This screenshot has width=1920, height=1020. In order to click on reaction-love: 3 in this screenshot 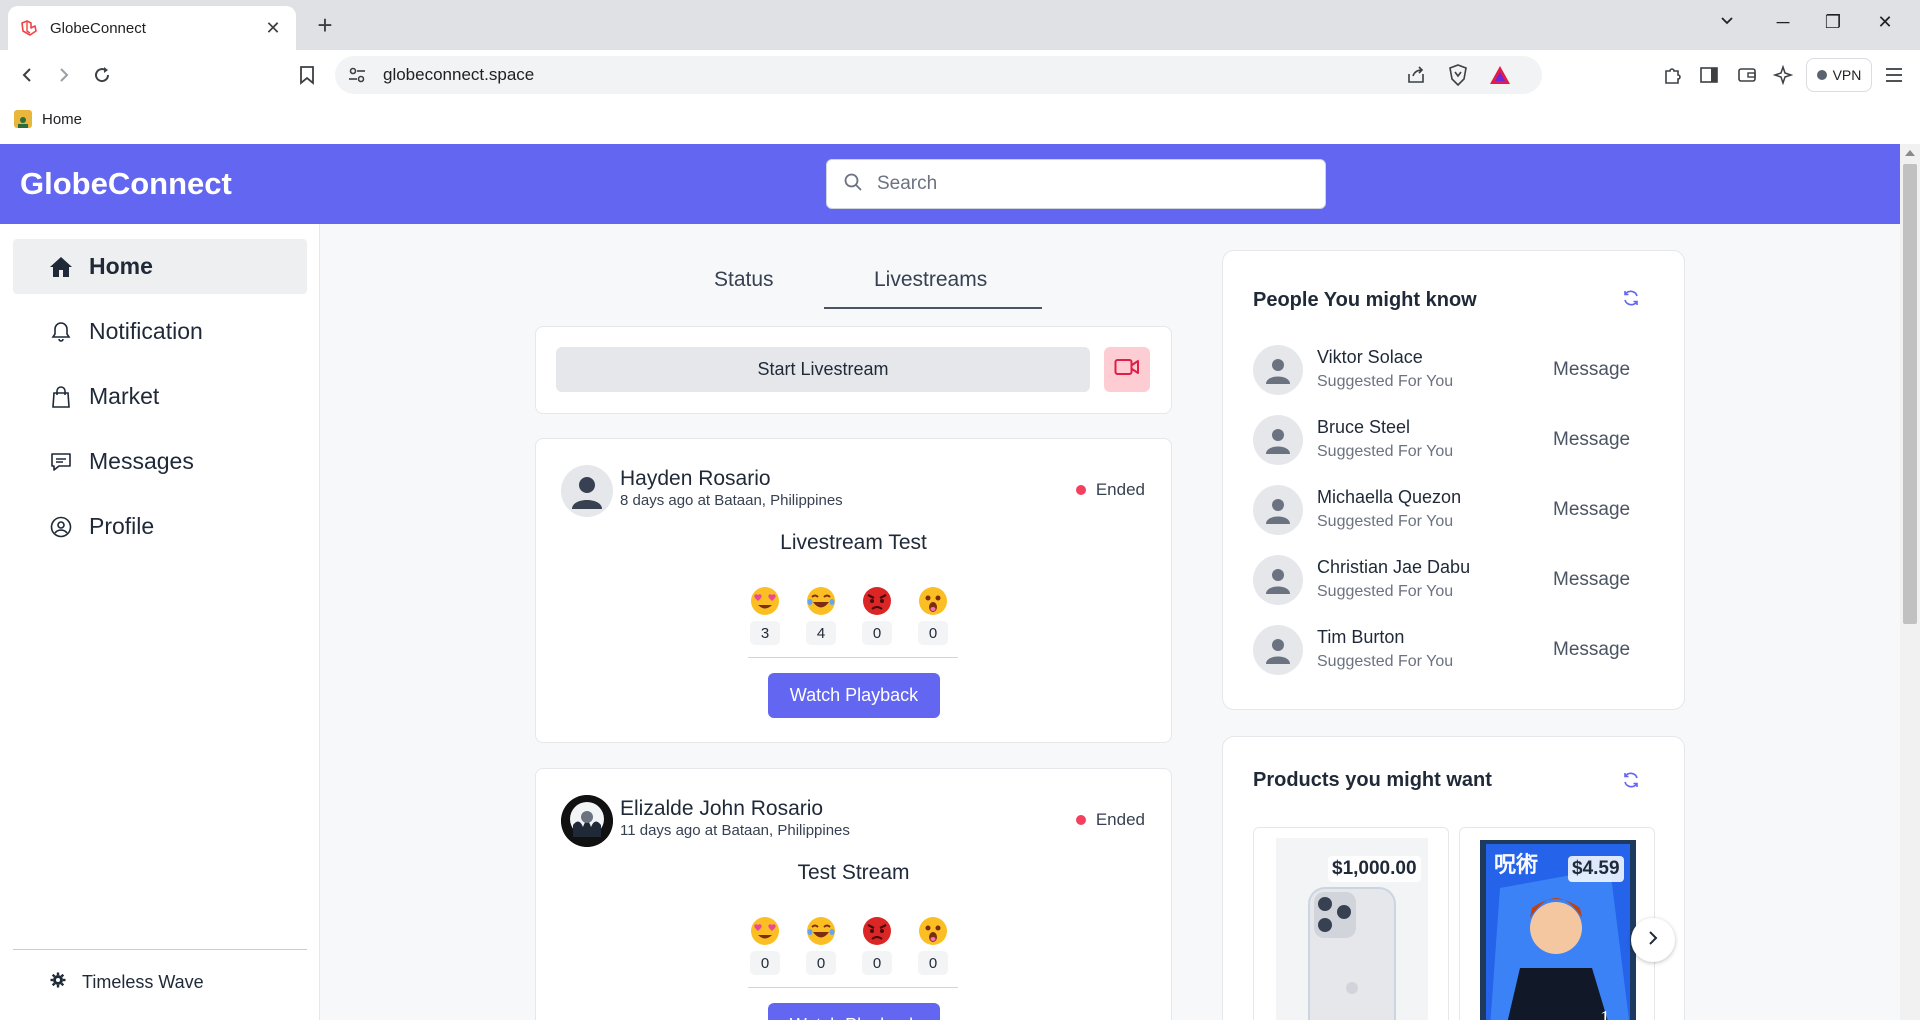, I will do `click(765, 615)`.